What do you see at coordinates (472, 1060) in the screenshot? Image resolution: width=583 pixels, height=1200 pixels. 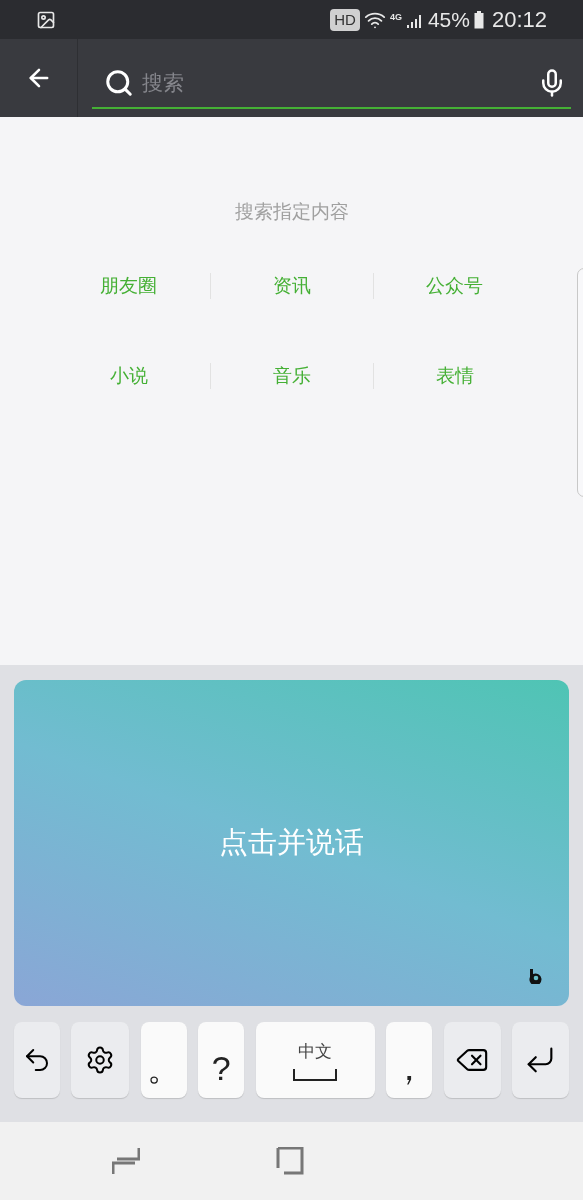 I see `backspace-key` at bounding box center [472, 1060].